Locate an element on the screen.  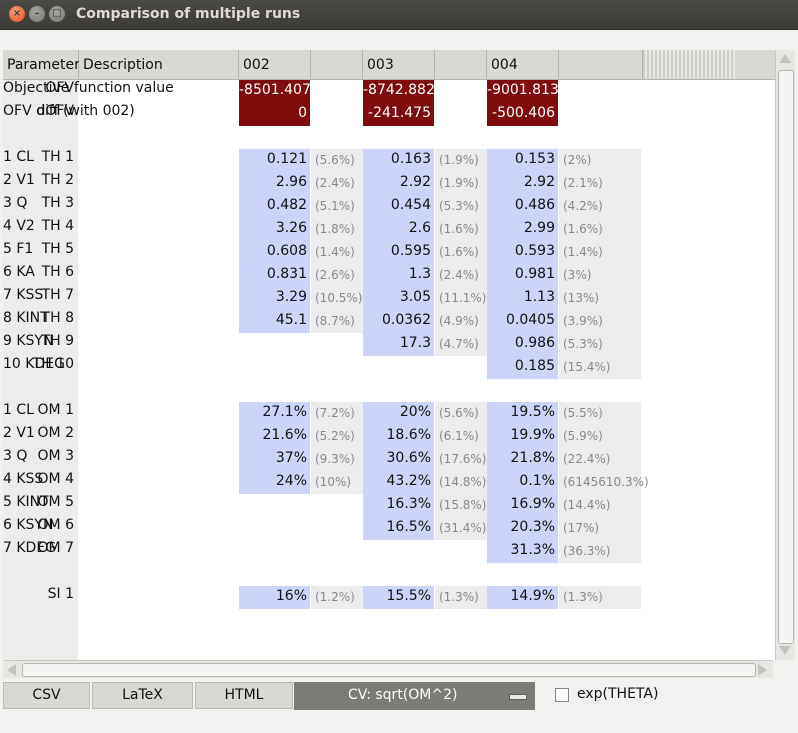
rse-cell: (15.8%) is located at coordinates (461, 505).